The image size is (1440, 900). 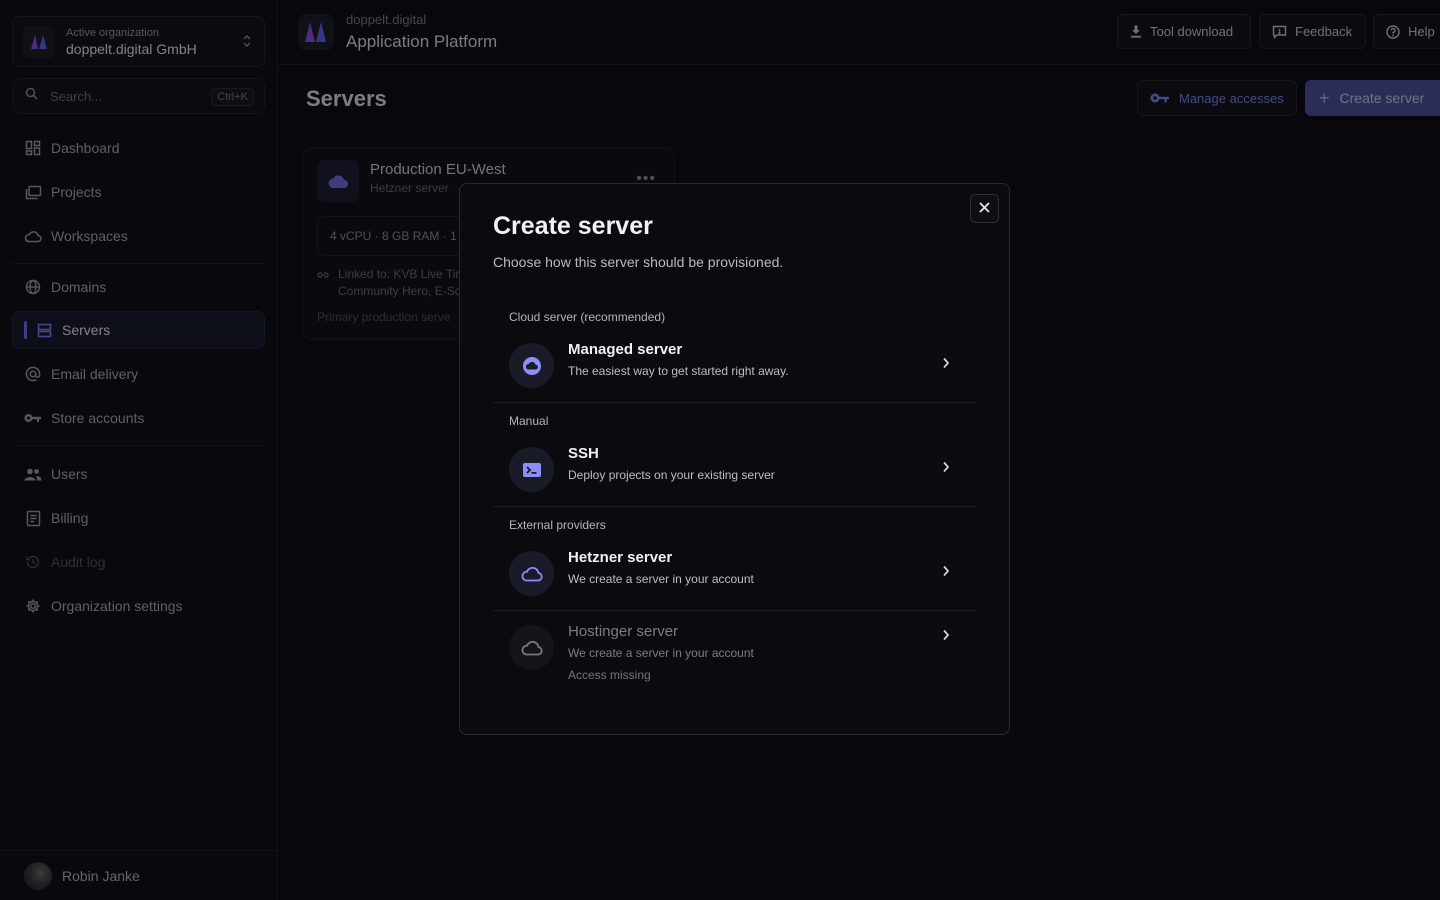 I want to click on close-icon, so click(x=984, y=209).